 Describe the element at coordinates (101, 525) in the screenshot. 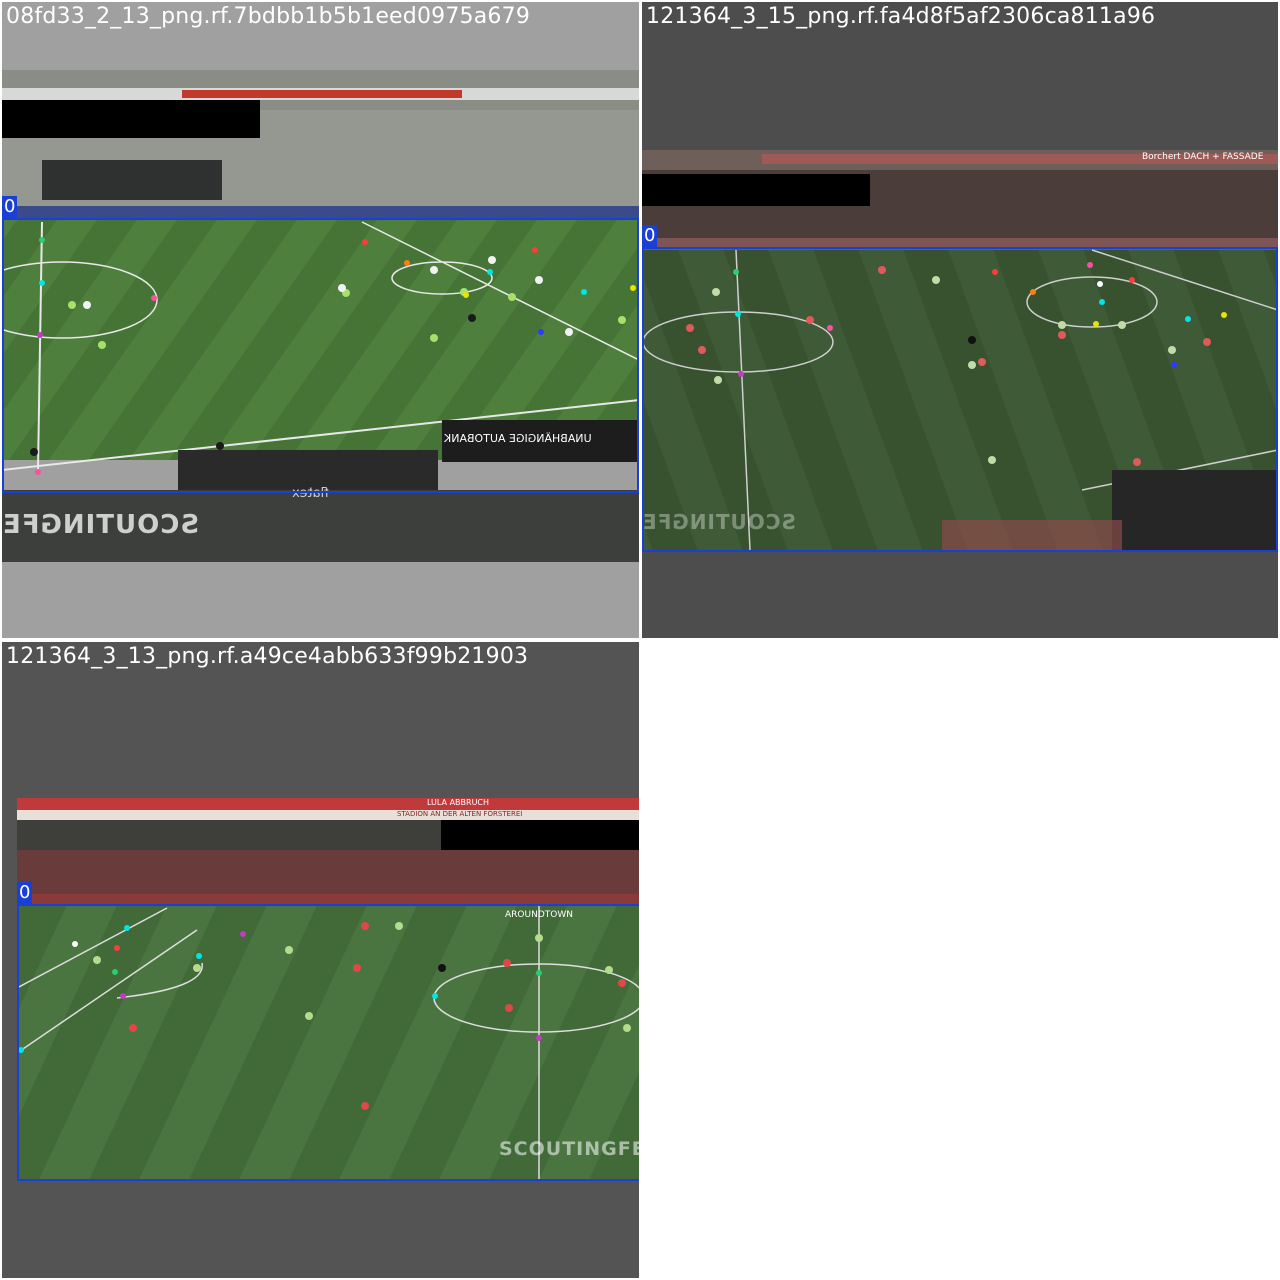

I see `watermark-text: SCOUTINGFE` at that location.